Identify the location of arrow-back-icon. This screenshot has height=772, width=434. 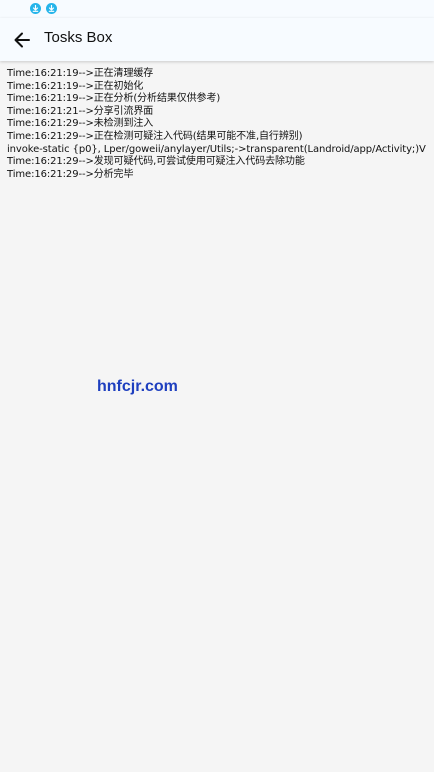
(22, 40).